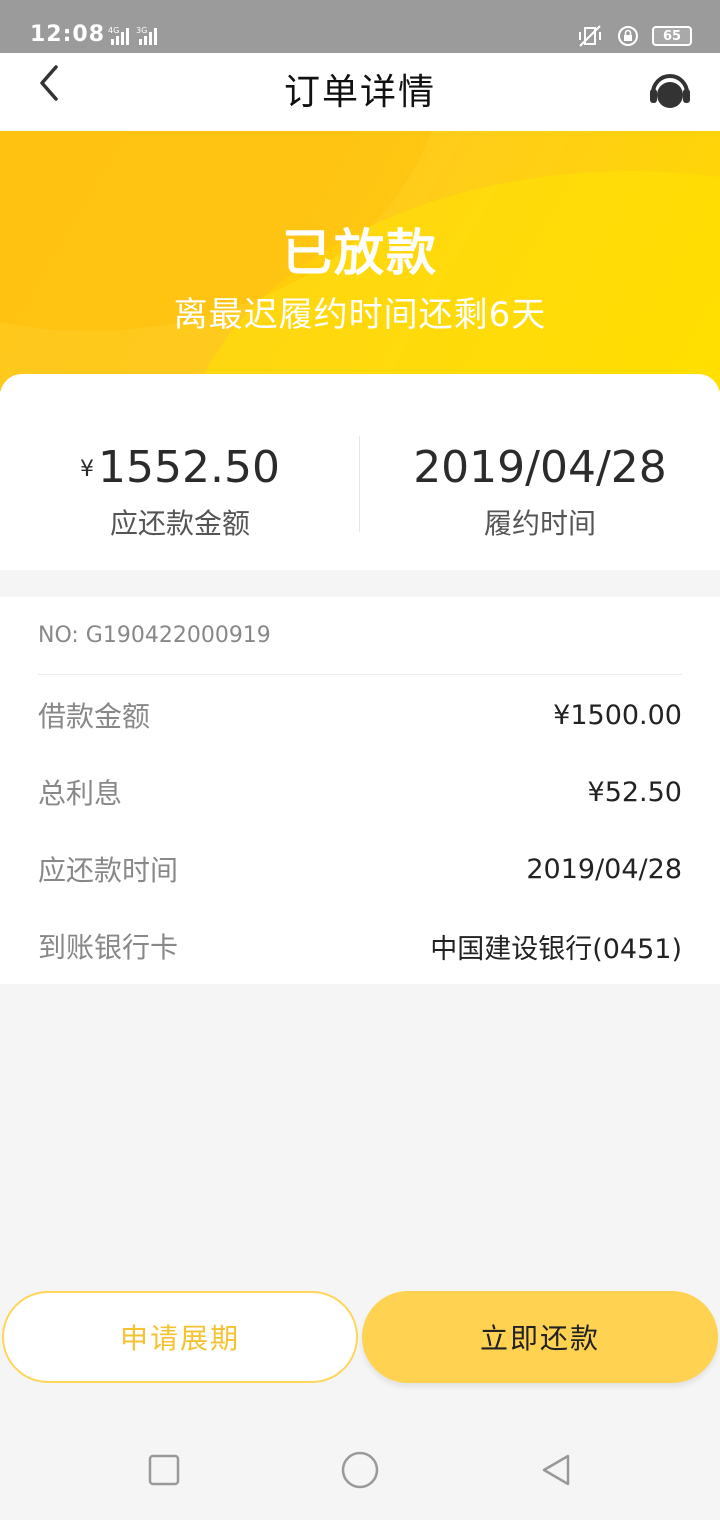 This screenshot has width=720, height=1520. Describe the element at coordinates (670, 89) in the screenshot. I see `customer-service-headset-icon` at that location.